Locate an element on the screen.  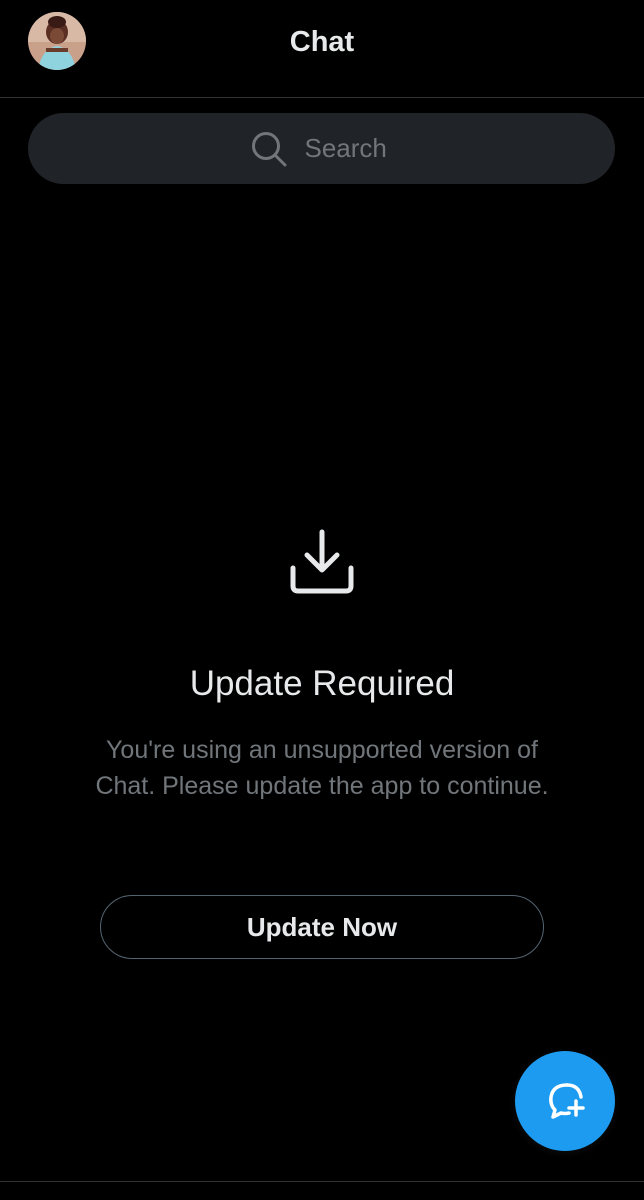
top-bar: Chat is located at coordinates (322, 49).